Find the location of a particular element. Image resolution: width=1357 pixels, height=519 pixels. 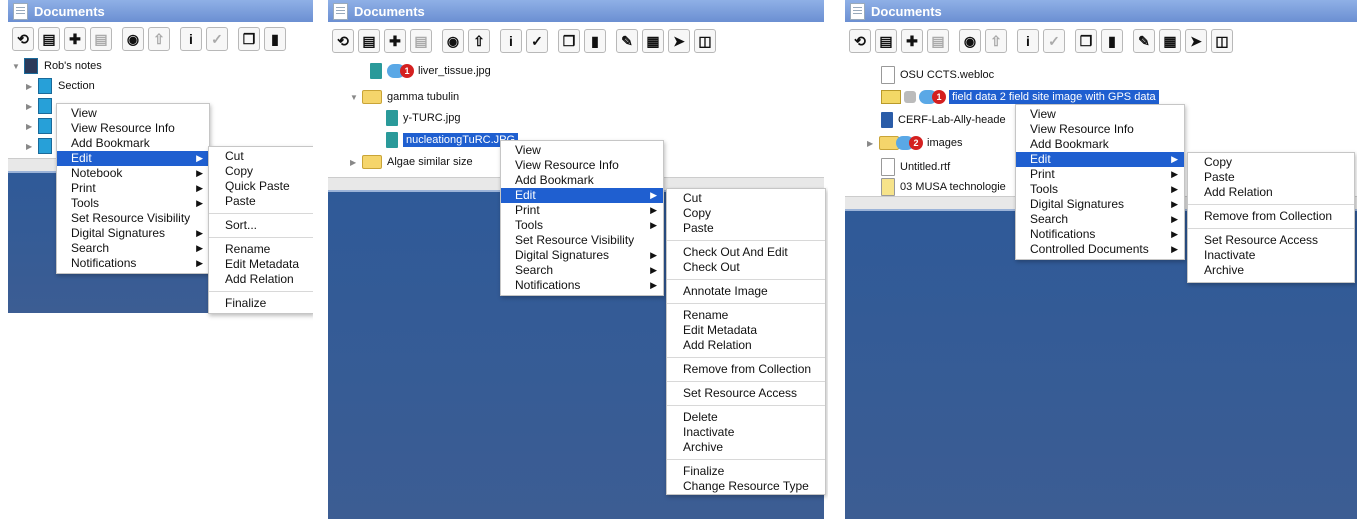

tree-item-osu-ccts: OSU CCTS.webloc is located at coordinates (937, 75).